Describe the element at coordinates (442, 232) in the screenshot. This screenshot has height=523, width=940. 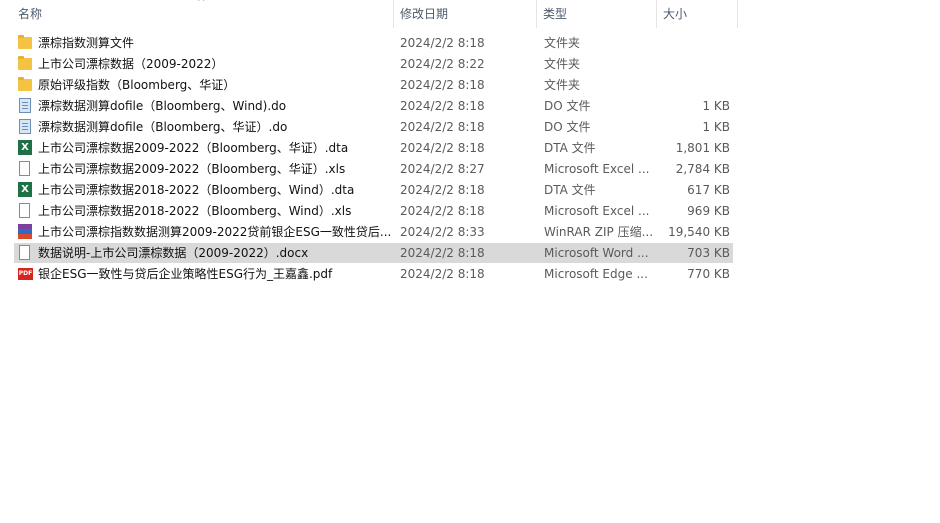
I see `file-date: 2024/2/2 8:33` at that location.